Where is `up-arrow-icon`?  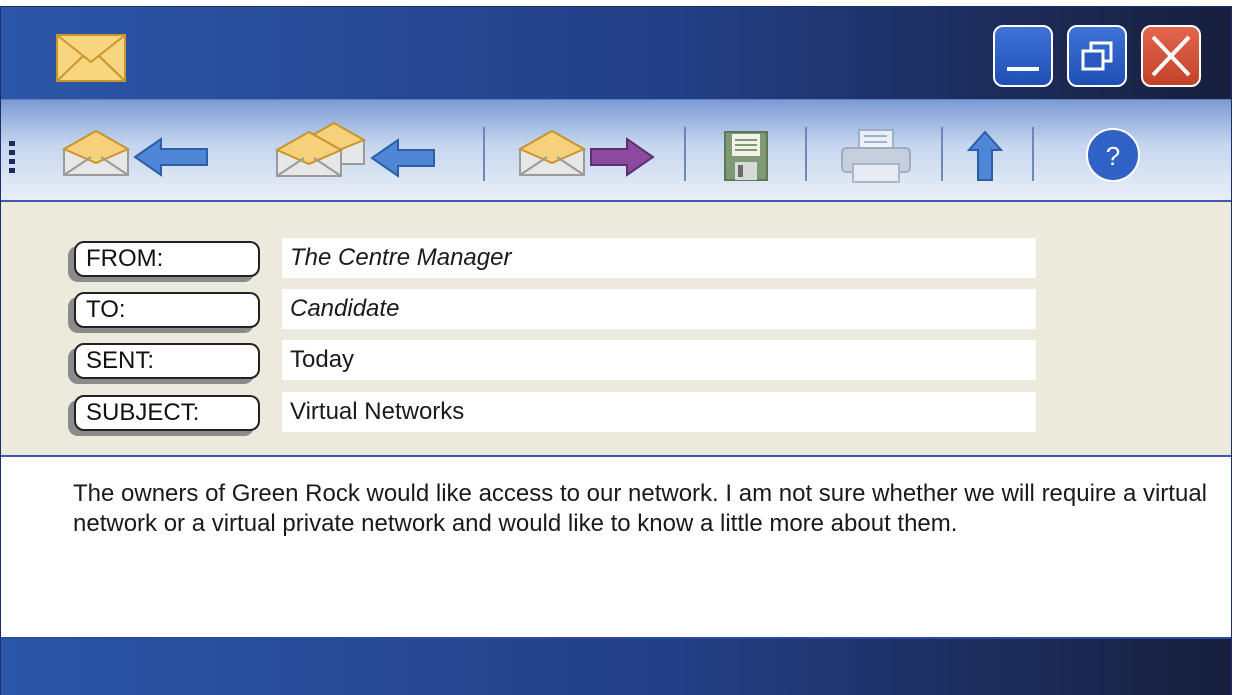
up-arrow-icon is located at coordinates (985, 155).